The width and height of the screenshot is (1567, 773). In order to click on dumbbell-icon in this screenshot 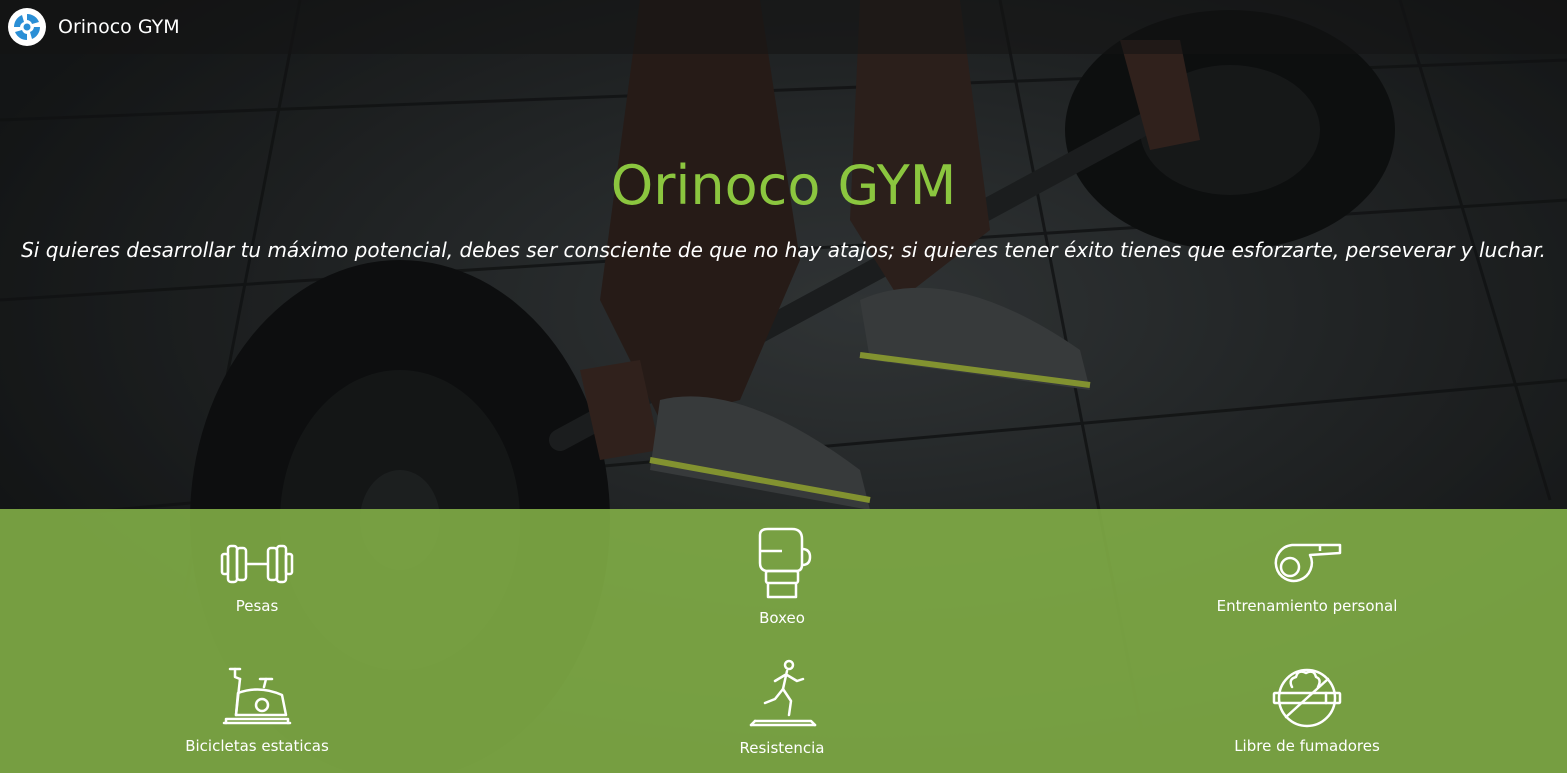, I will do `click(257, 564)`.